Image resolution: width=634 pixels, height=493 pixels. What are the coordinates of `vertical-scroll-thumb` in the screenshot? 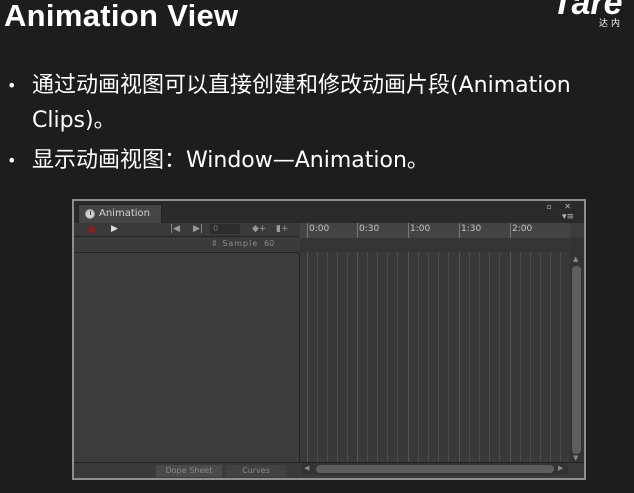 It's located at (576, 360).